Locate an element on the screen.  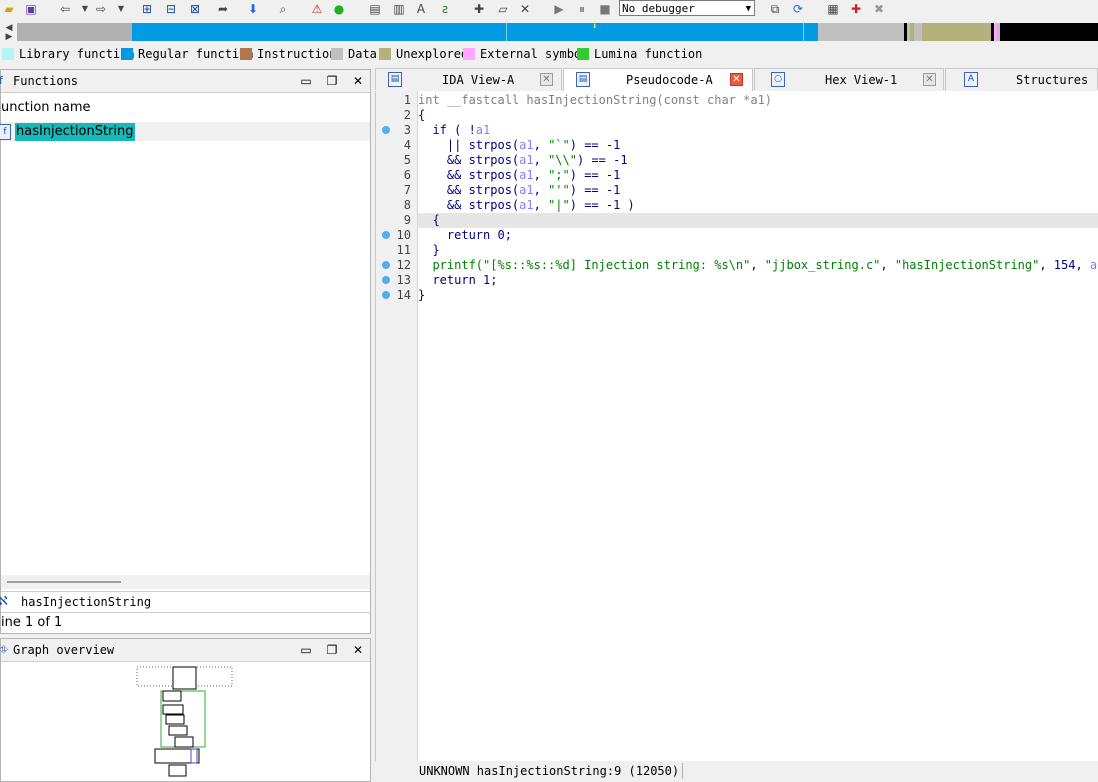
nav-cursor-icon: ⬇ is located at coordinates (595, 27).